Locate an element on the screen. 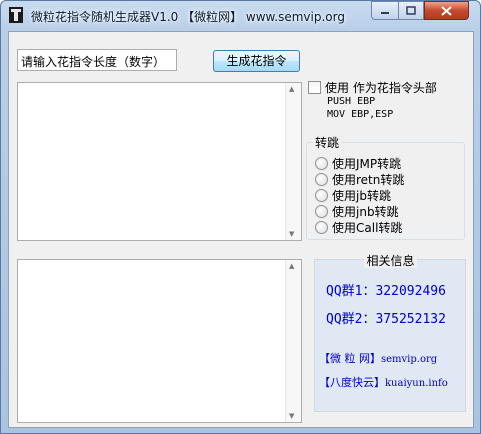 Image resolution: width=481 pixels, height=434 pixels. close-icon is located at coordinates (446, 10).